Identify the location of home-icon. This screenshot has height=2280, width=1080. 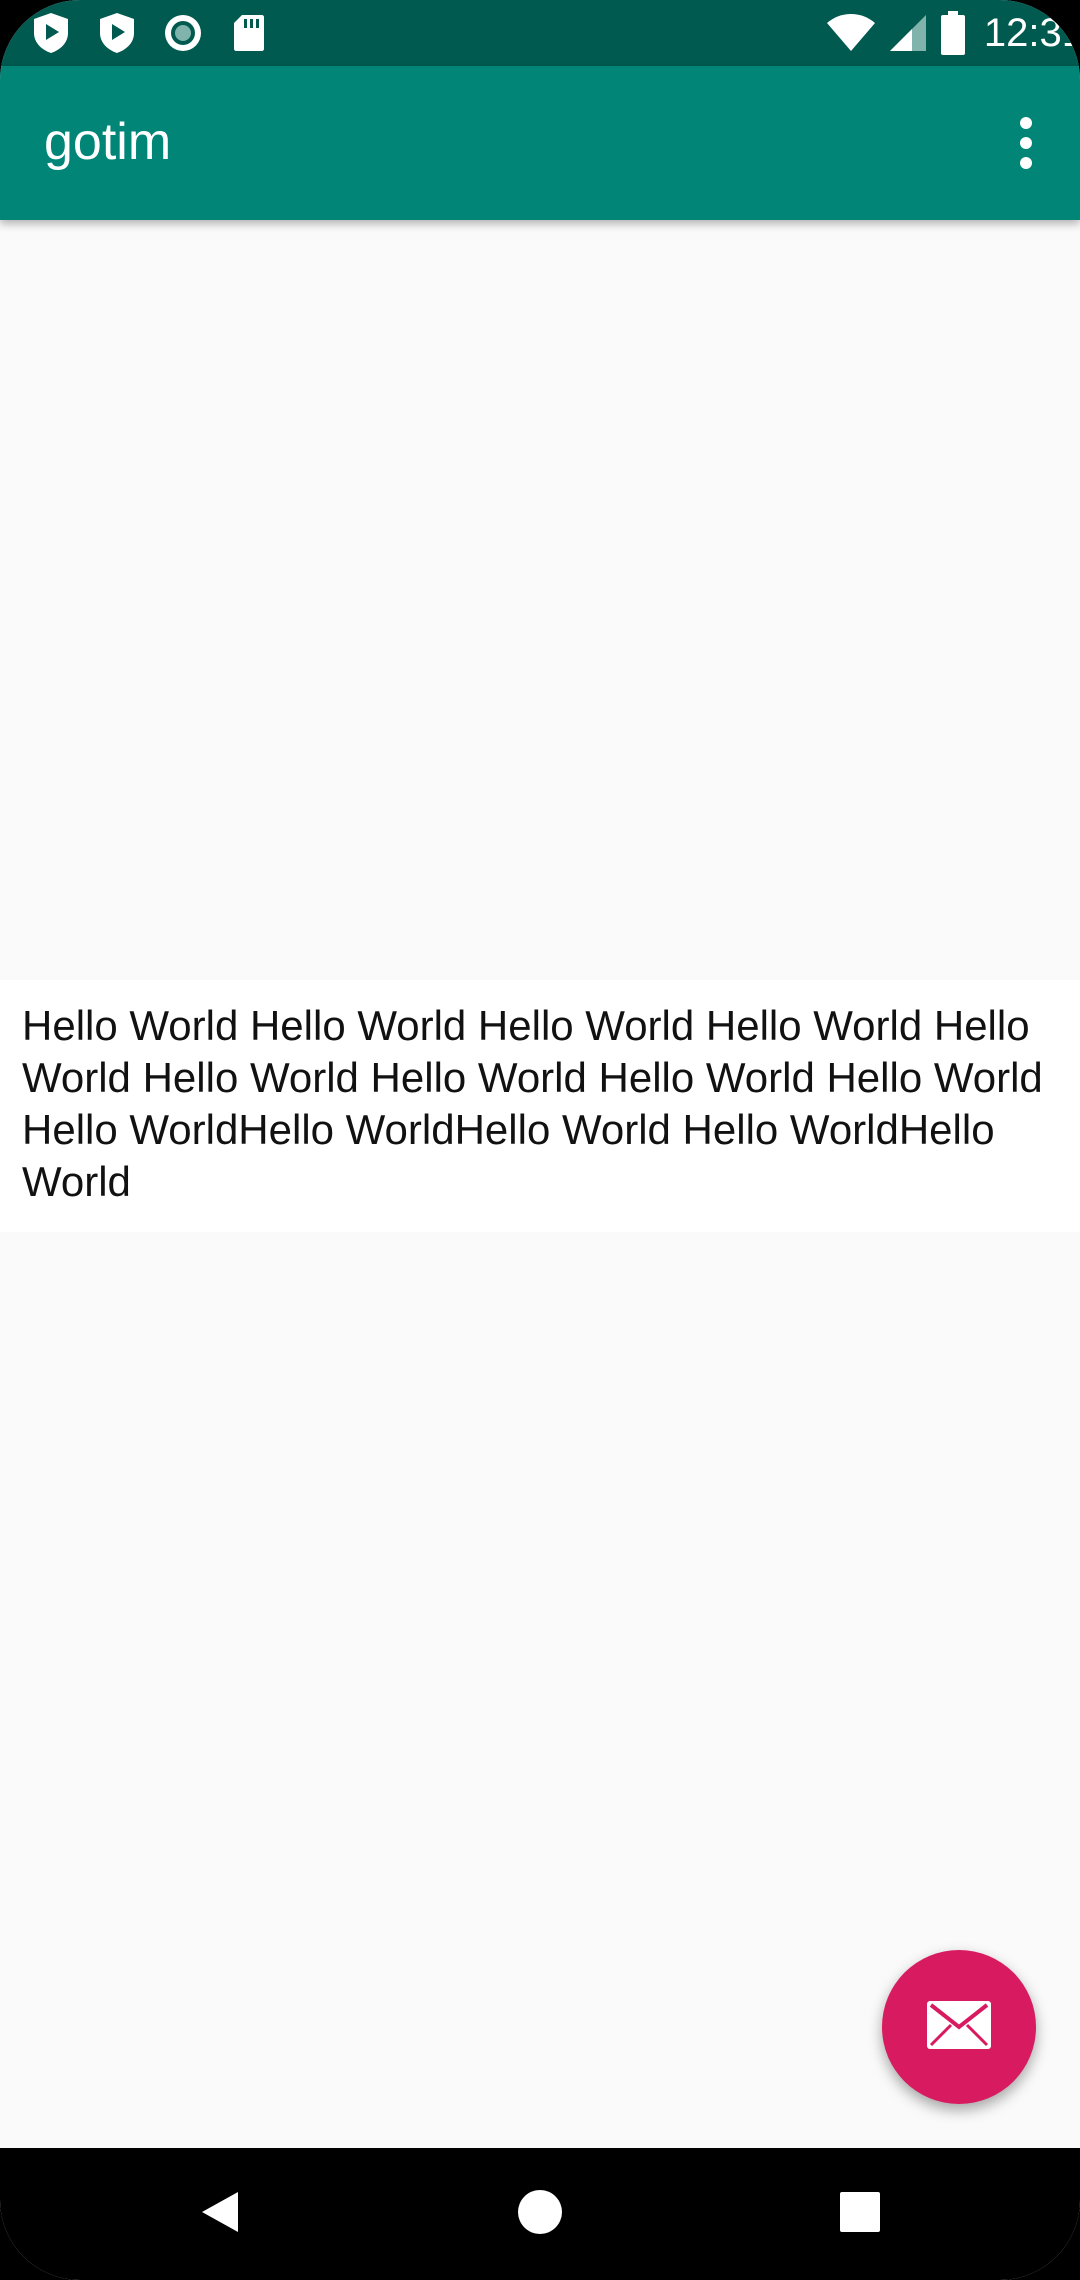
(540, 2214).